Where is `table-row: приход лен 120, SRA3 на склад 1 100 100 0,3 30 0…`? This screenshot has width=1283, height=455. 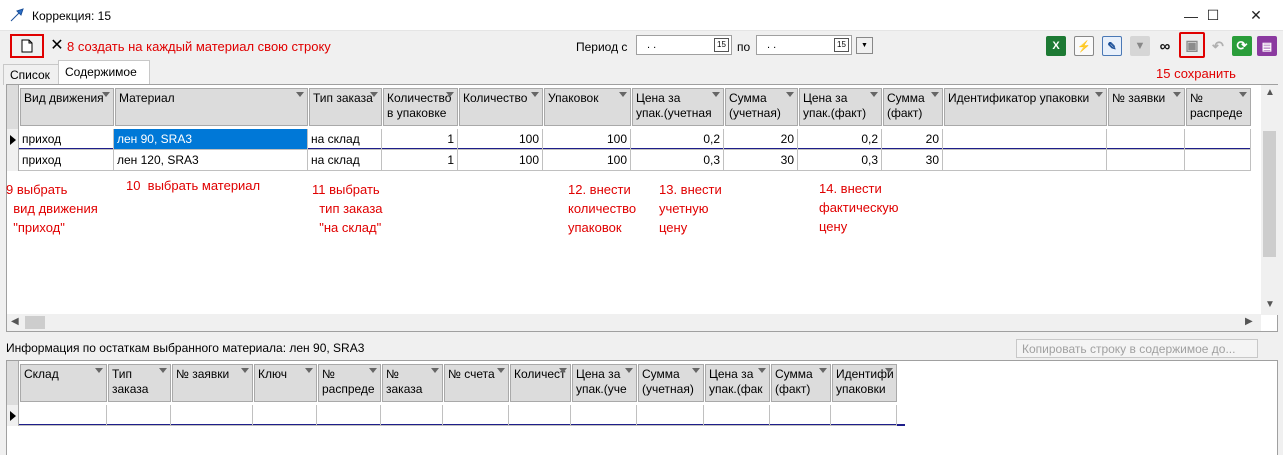 table-row: приход лен 120, SRA3 на склад 1 100 100 0,3 30 0… is located at coordinates (635, 160).